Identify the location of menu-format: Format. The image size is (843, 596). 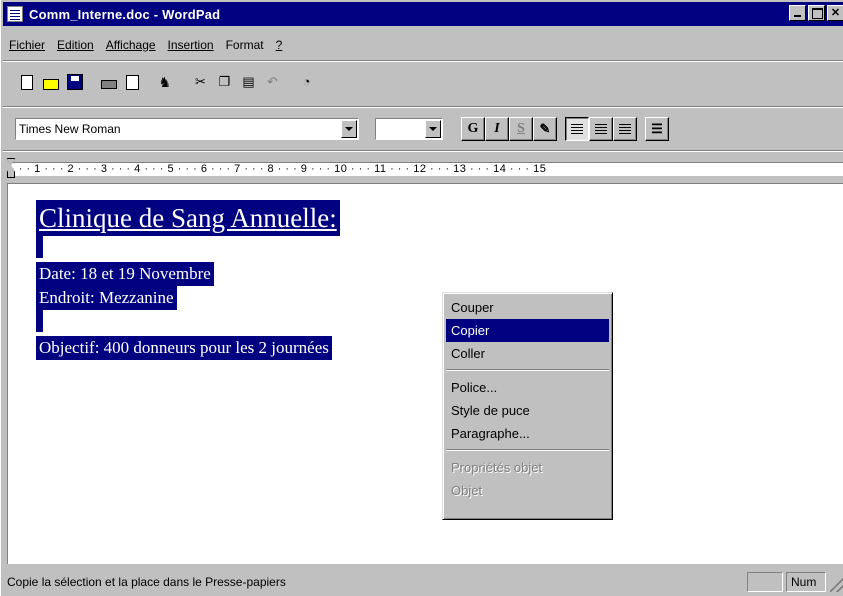
(245, 45).